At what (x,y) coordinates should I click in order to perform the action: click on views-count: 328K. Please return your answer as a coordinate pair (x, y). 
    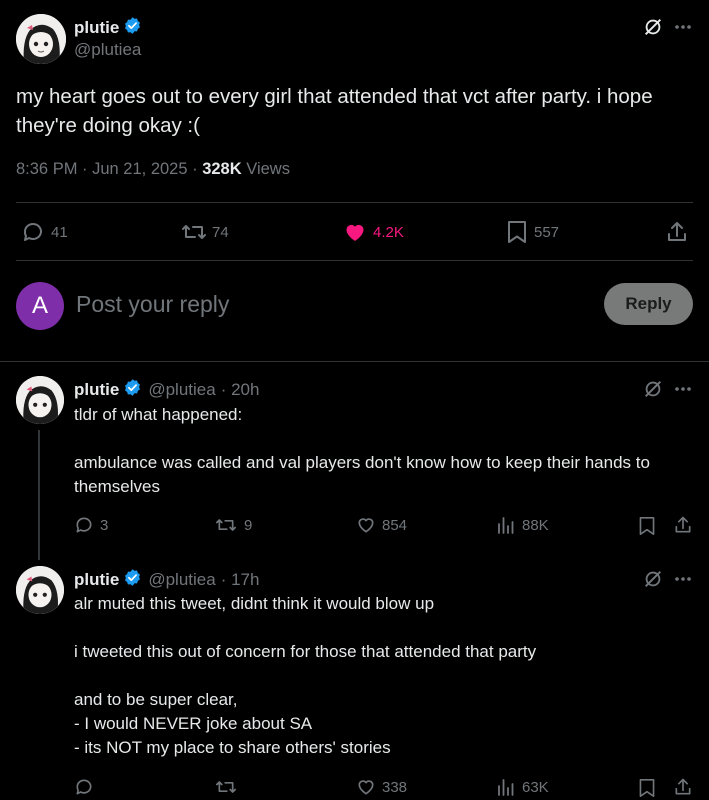
    Looking at the image, I should click on (222, 169).